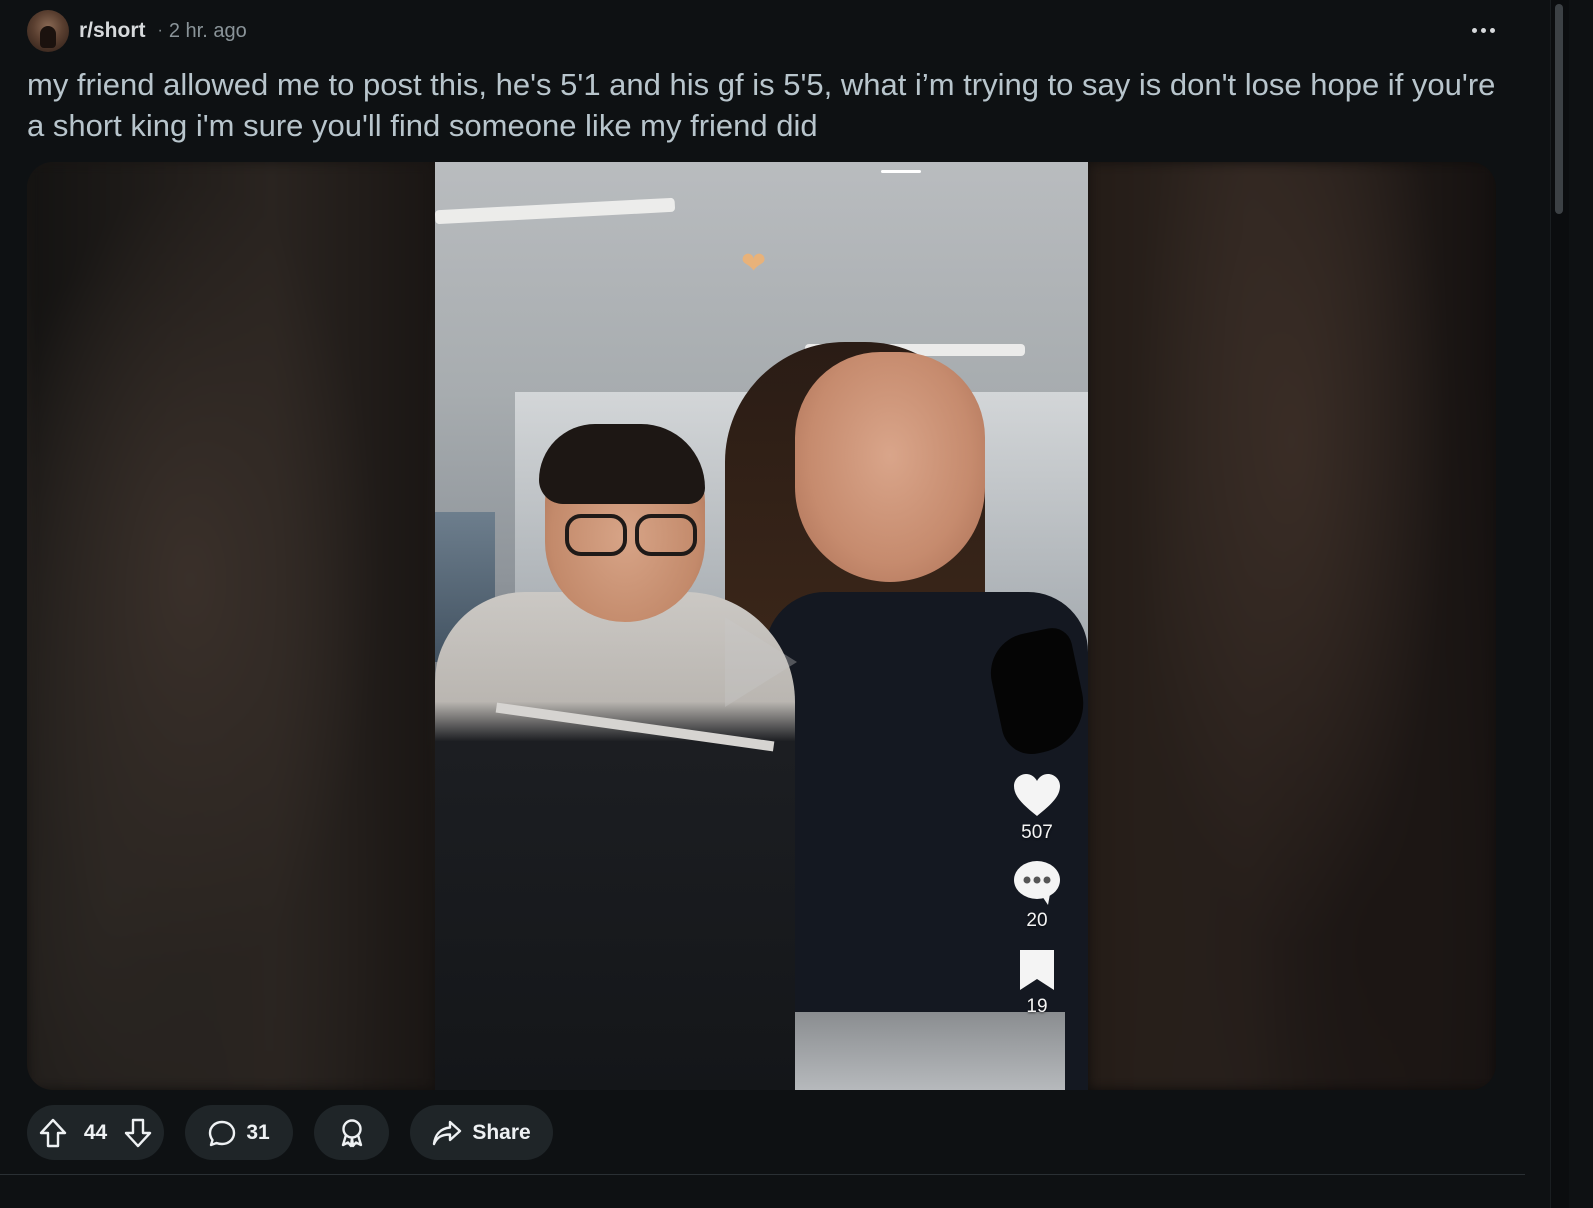 This screenshot has height=1208, width=1593. What do you see at coordinates (1037, 795) in the screenshot?
I see `heart-icon` at bounding box center [1037, 795].